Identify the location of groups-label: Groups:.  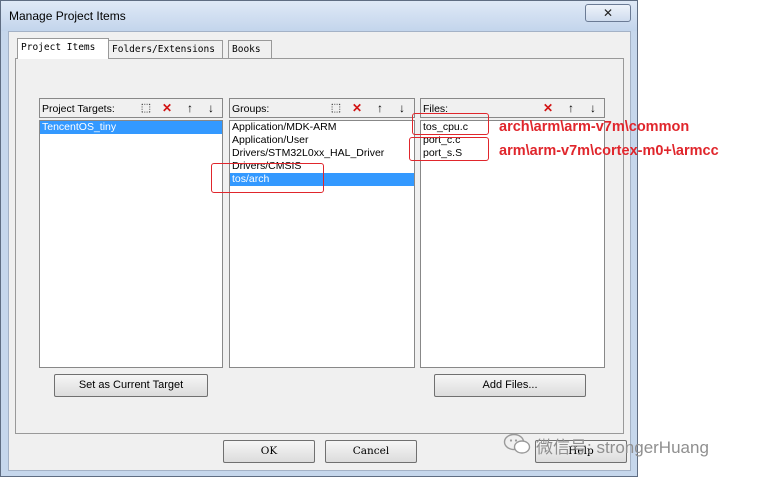
(251, 109).